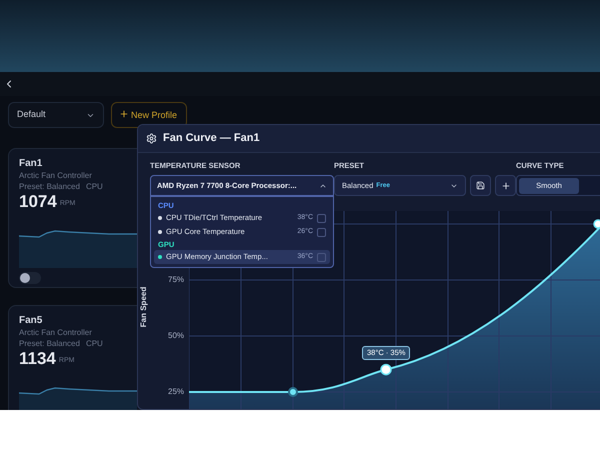 Image resolution: width=600 pixels, height=450 pixels. What do you see at coordinates (176, 336) in the screenshot?
I see `y-tick-label: 50%` at bounding box center [176, 336].